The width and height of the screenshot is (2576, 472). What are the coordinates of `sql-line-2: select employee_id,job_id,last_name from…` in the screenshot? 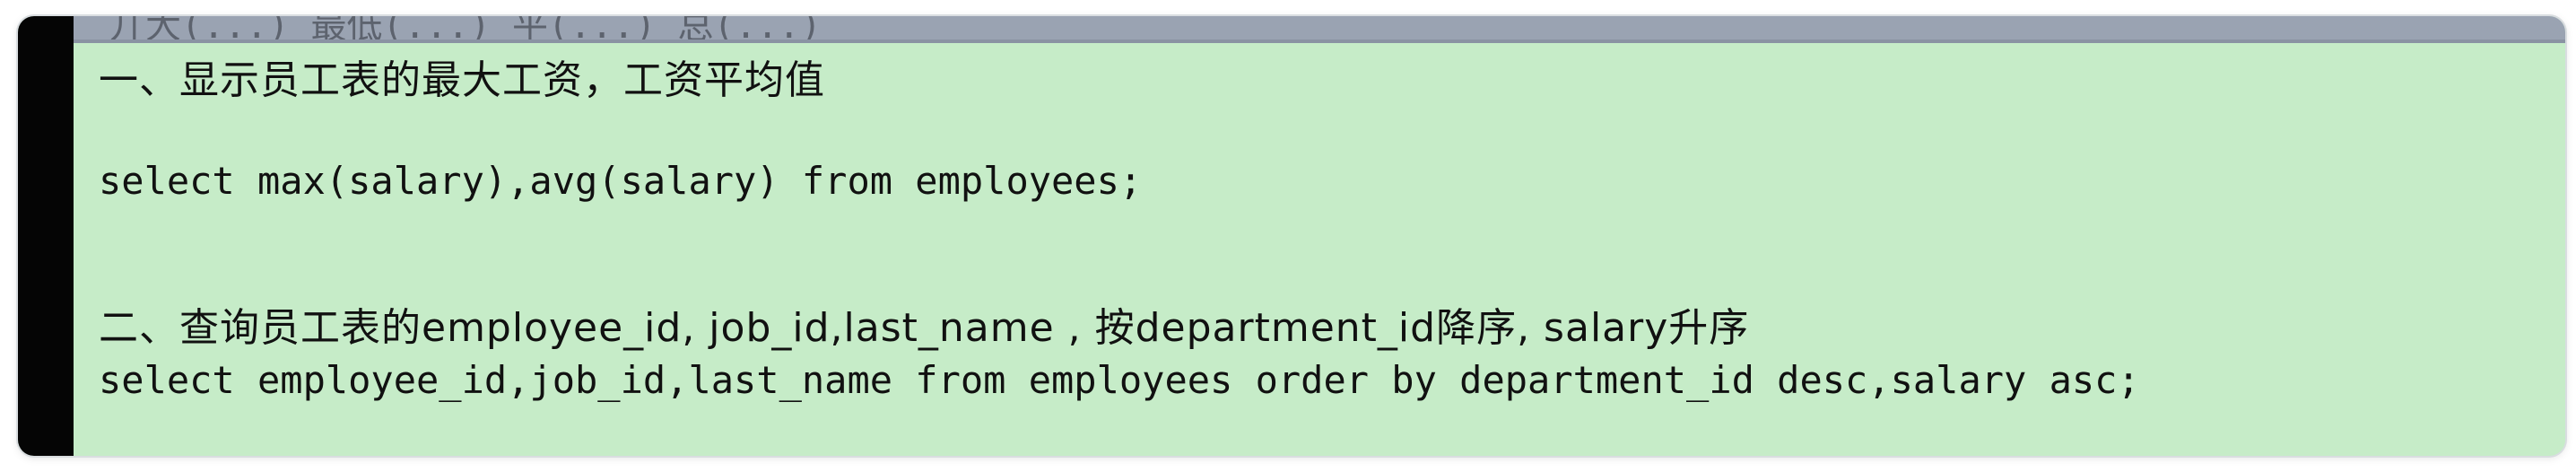 It's located at (1119, 380).